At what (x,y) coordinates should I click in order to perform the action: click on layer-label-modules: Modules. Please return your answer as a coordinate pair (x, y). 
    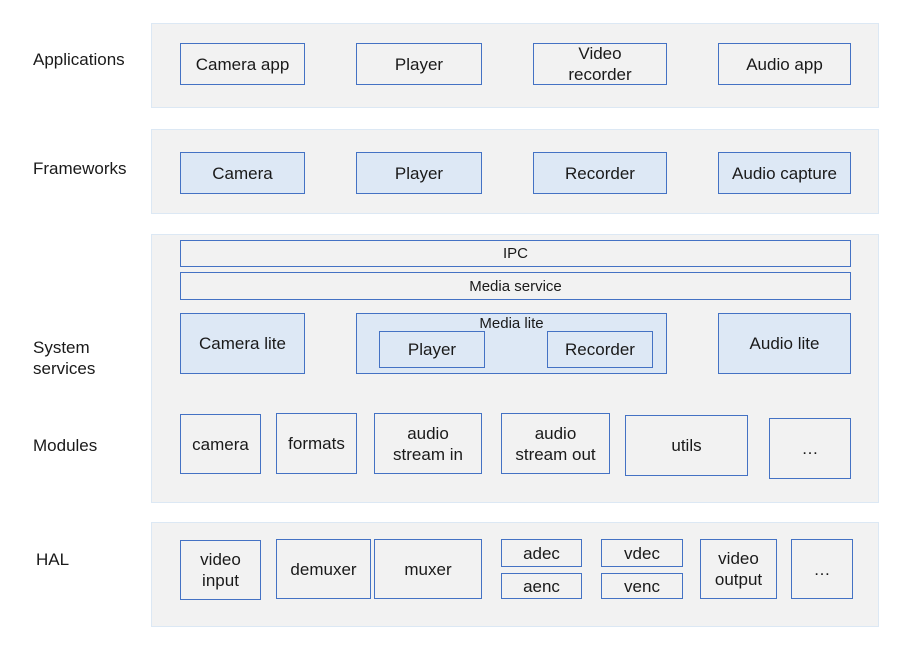
    Looking at the image, I should click on (65, 445).